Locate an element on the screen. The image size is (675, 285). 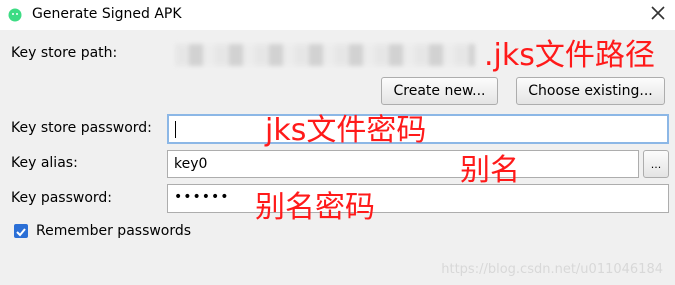
keystore-password-label: Key store password: is located at coordinates (81, 128).